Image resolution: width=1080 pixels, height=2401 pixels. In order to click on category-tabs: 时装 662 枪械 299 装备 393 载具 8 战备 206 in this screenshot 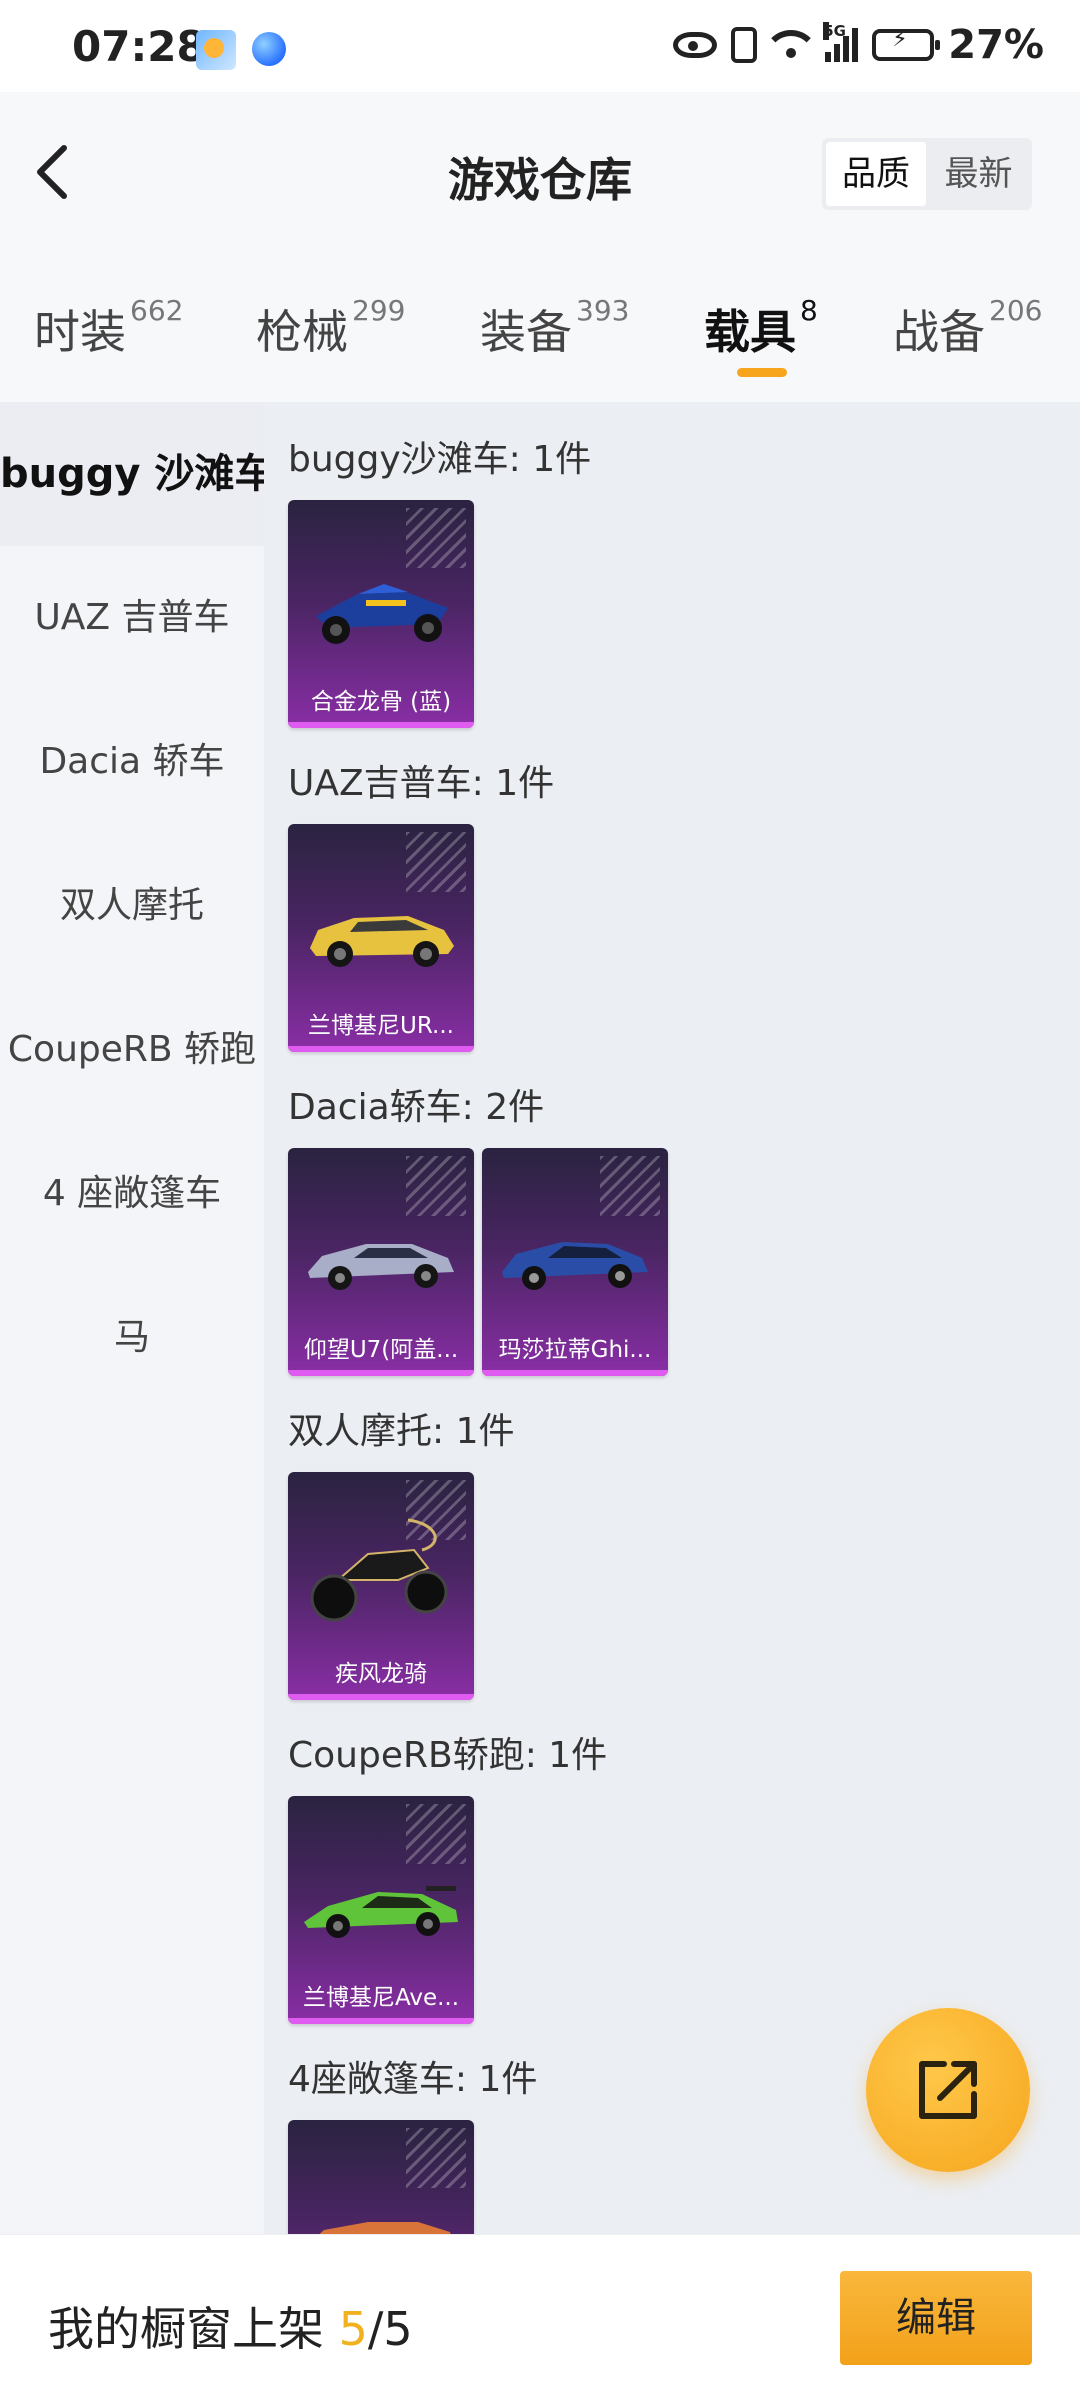, I will do `click(540, 327)`.